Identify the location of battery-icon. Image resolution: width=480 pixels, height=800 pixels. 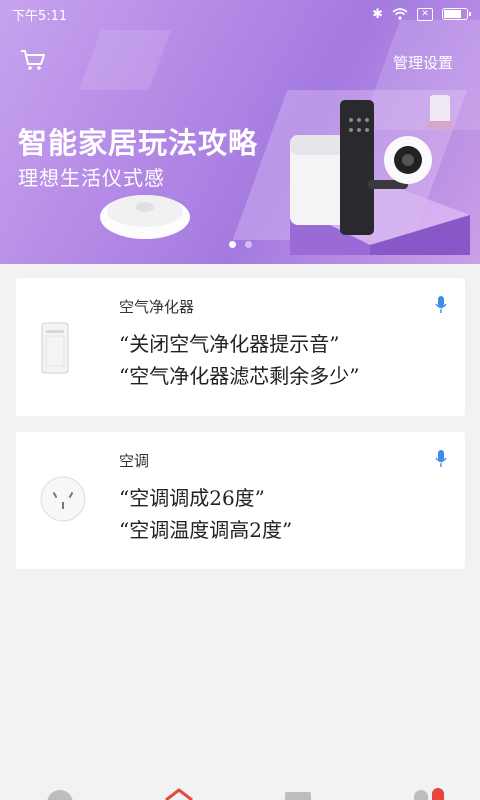
(456, 14).